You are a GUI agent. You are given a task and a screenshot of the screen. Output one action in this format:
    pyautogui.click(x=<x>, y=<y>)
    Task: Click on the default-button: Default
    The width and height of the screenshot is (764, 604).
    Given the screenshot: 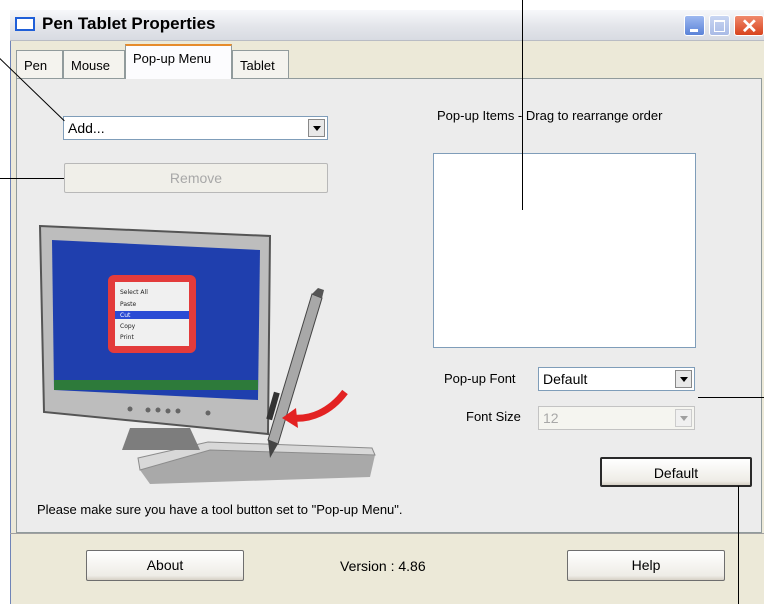 What is the action you would take?
    pyautogui.click(x=676, y=472)
    